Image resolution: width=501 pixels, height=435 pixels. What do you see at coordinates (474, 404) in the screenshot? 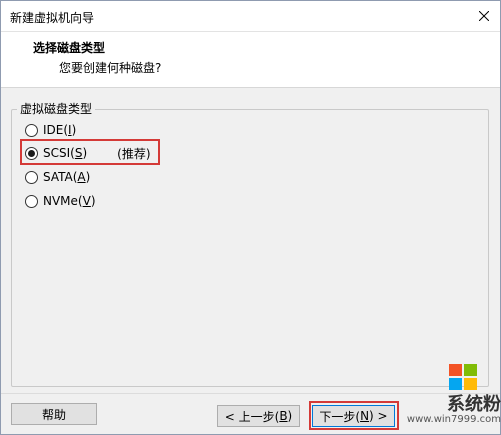
I see `watermark-brand: 系统粉` at bounding box center [474, 404].